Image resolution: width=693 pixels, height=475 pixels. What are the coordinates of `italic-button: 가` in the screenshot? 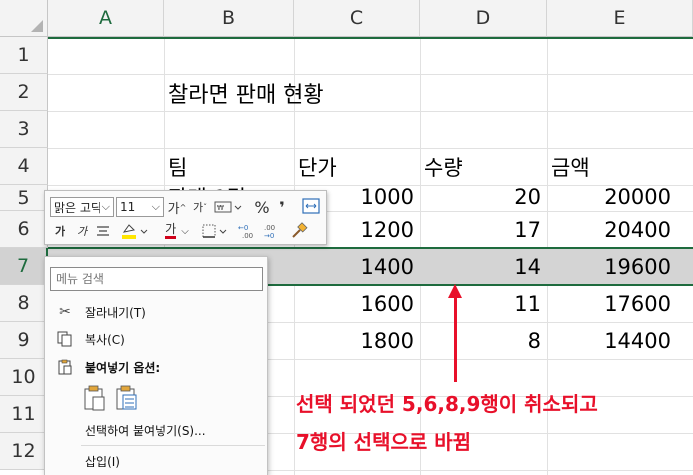 It's located at (82, 231).